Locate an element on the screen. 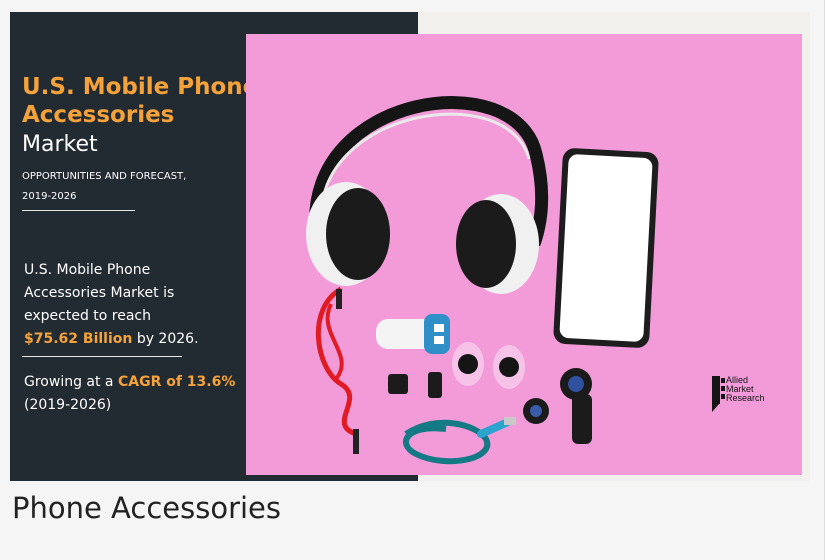 The width and height of the screenshot is (825, 560). growth-prefix: Growing at a is located at coordinates (69, 382).